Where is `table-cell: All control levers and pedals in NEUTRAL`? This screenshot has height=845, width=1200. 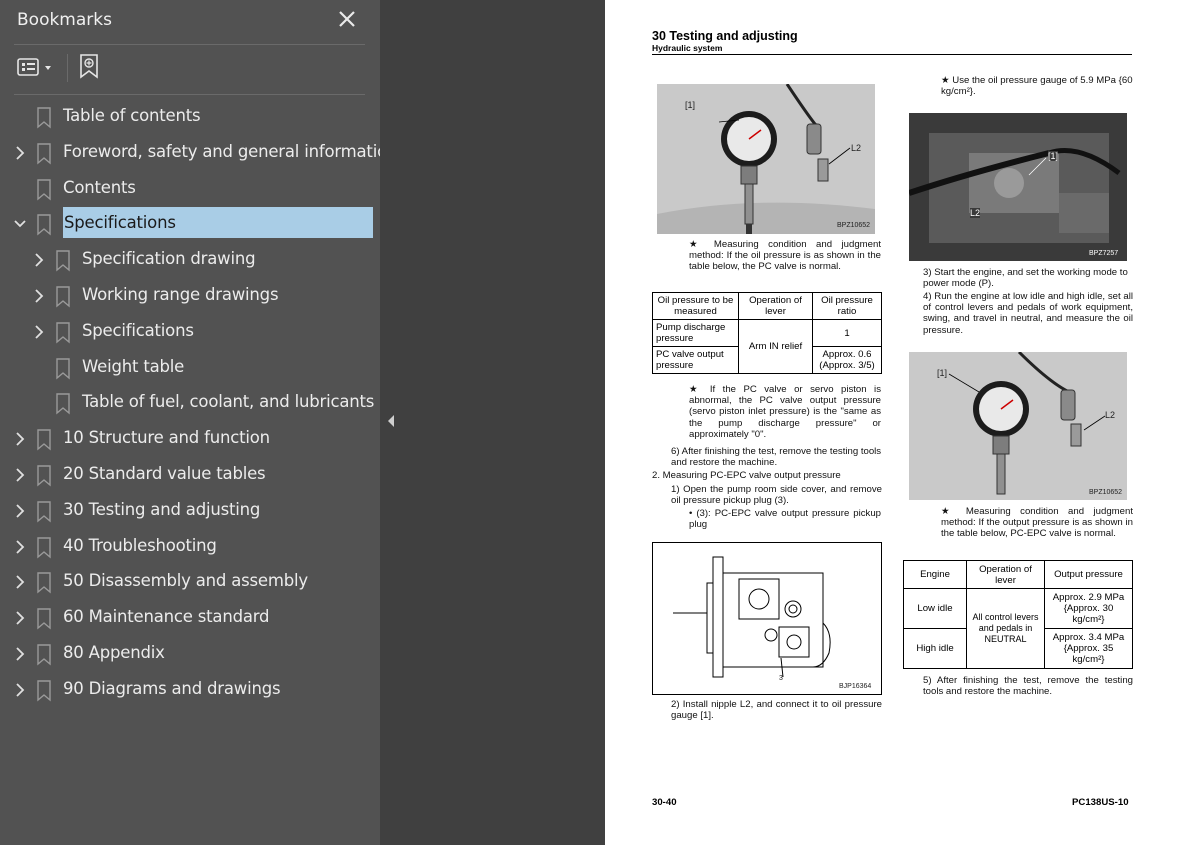 table-cell: All control levers and pedals in NEUTRAL is located at coordinates (1005, 628).